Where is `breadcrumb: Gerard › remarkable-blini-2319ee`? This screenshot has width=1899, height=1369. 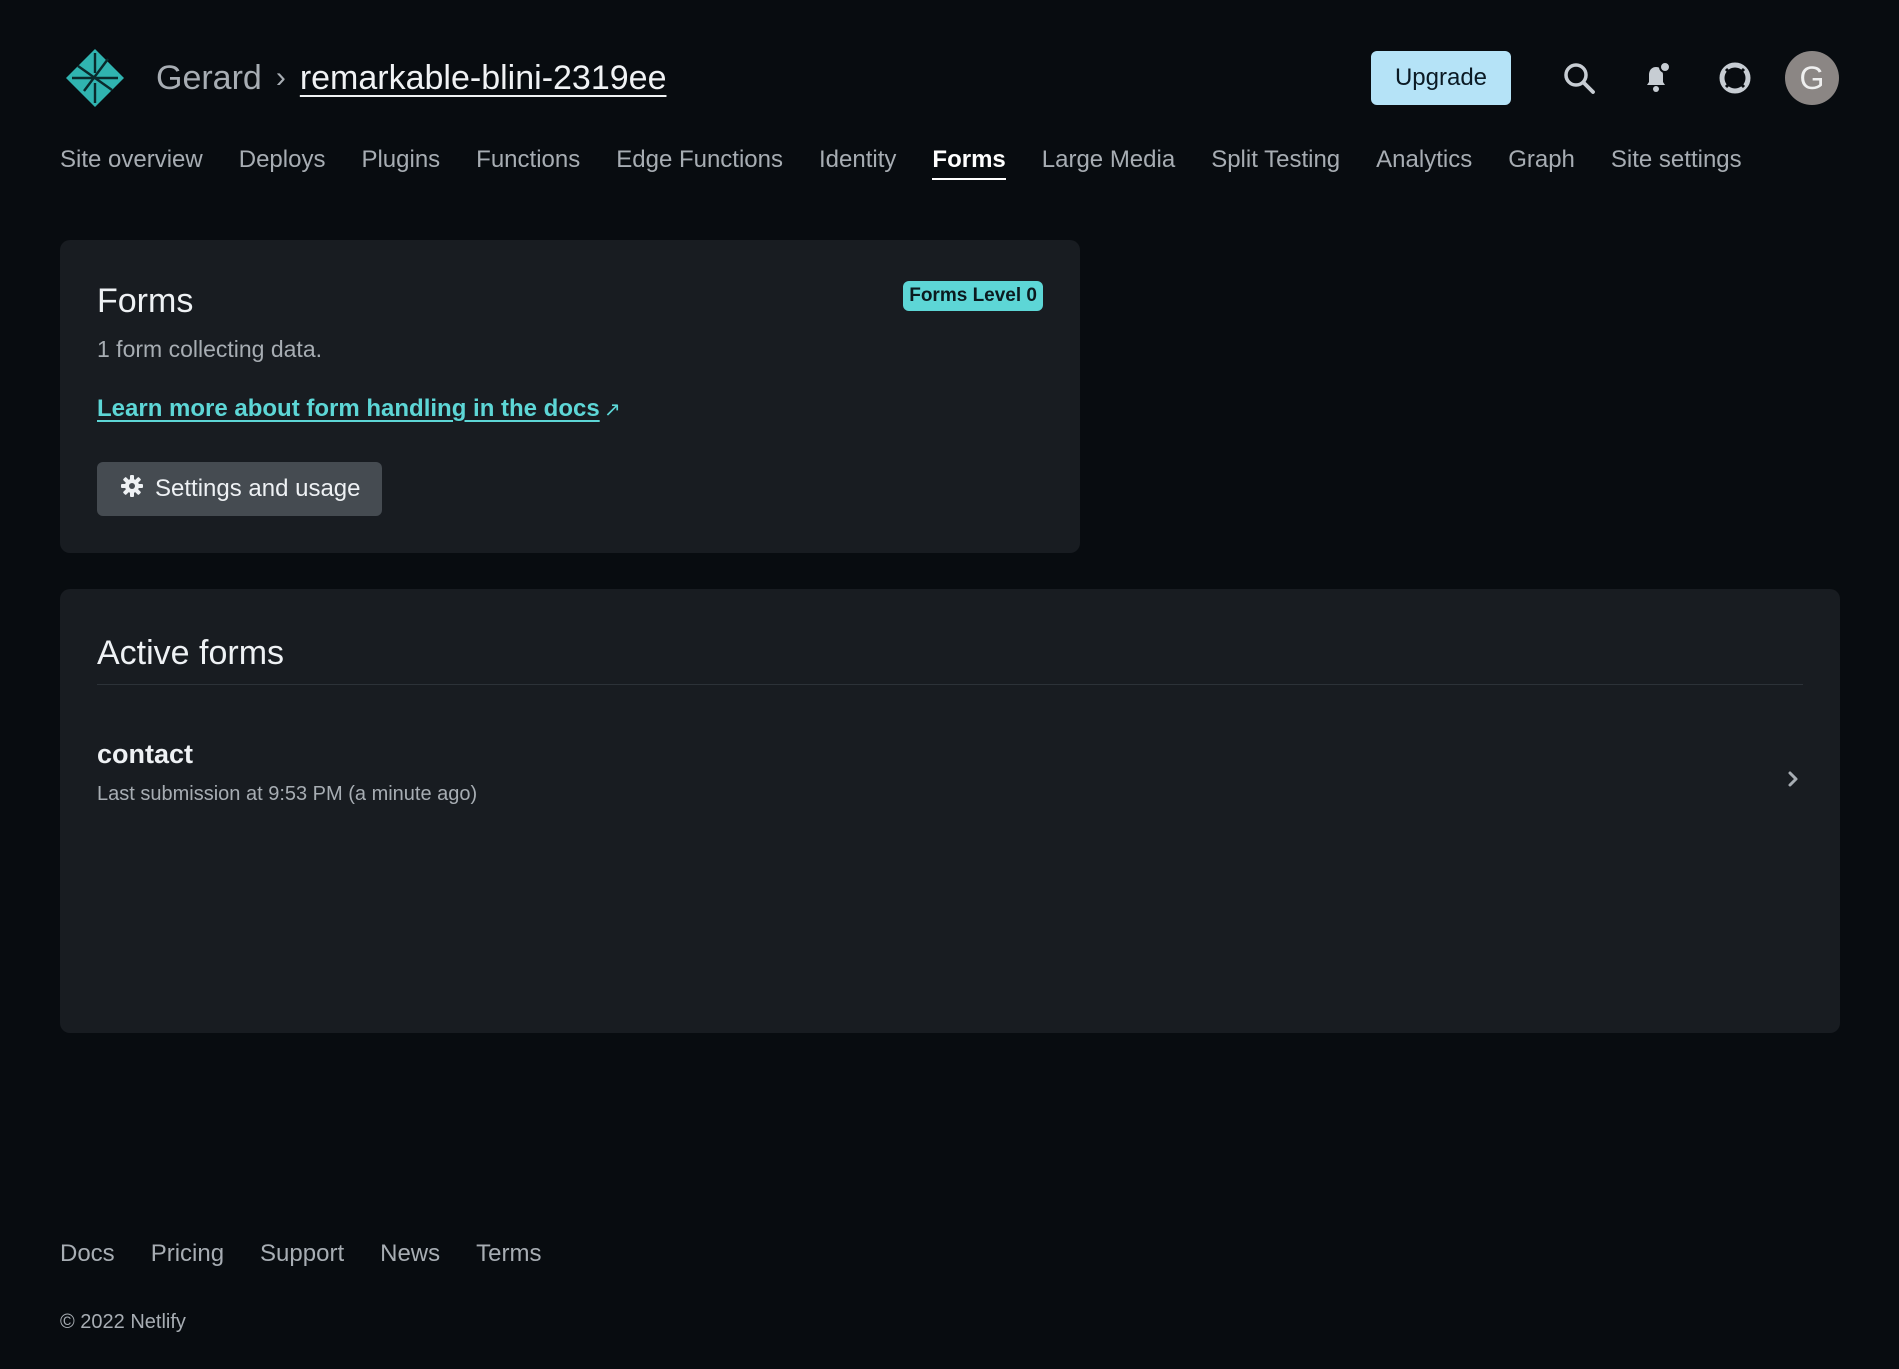 breadcrumb: Gerard › remarkable-blini-2319ee is located at coordinates (411, 78).